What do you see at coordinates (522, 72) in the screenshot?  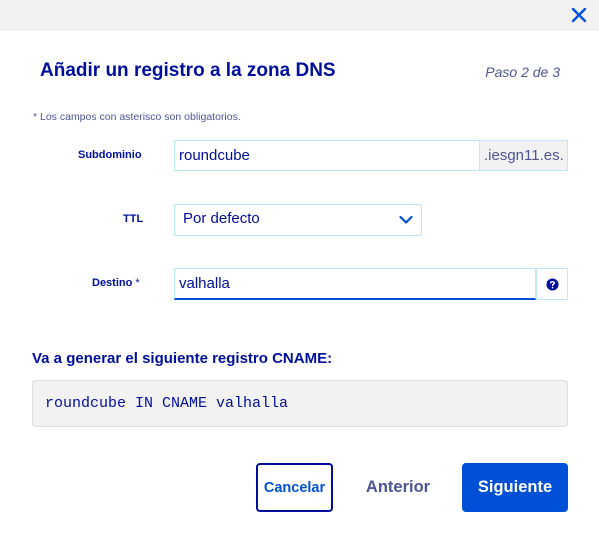 I see `step-indicator: Paso 2 de 3` at bounding box center [522, 72].